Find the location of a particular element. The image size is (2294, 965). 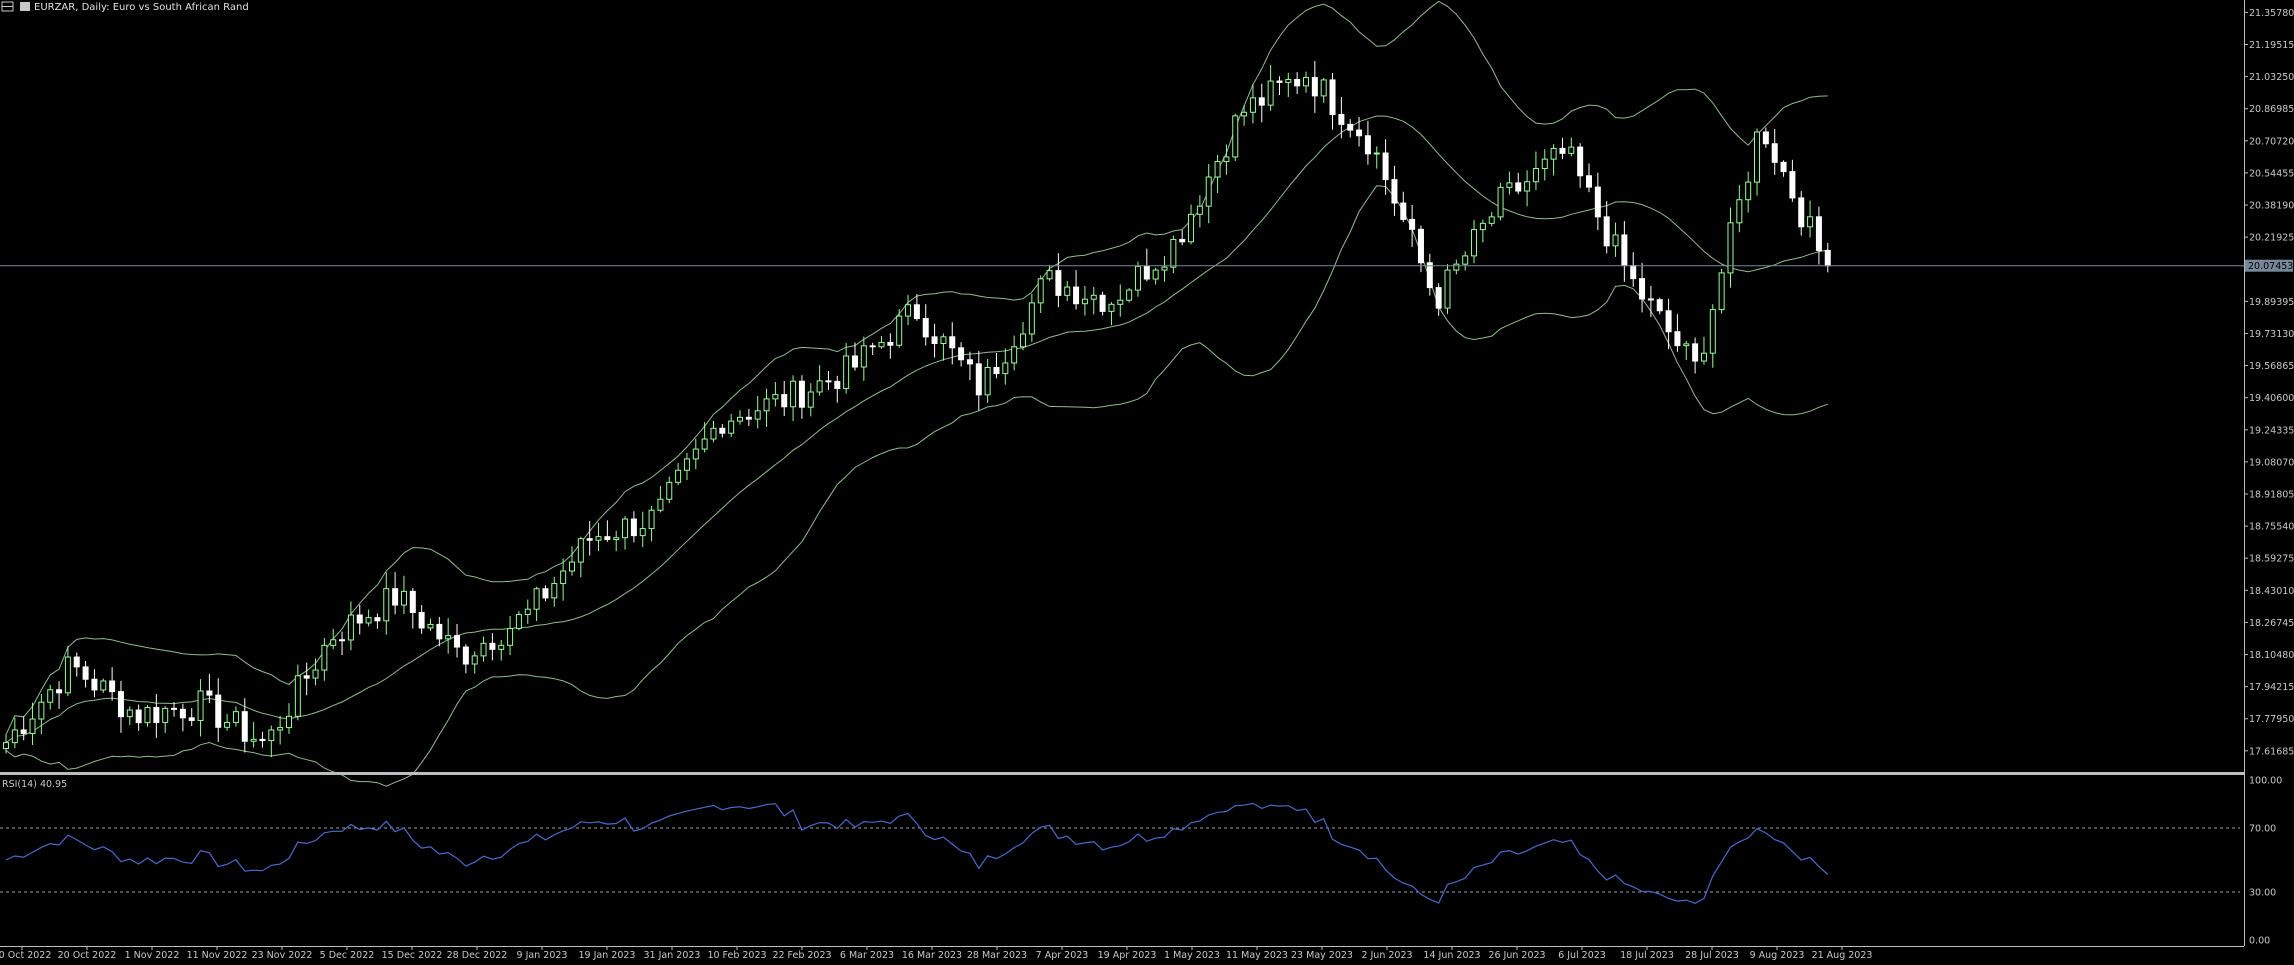

date-tick-label: 11 Nov 2022 is located at coordinates (217, 955).